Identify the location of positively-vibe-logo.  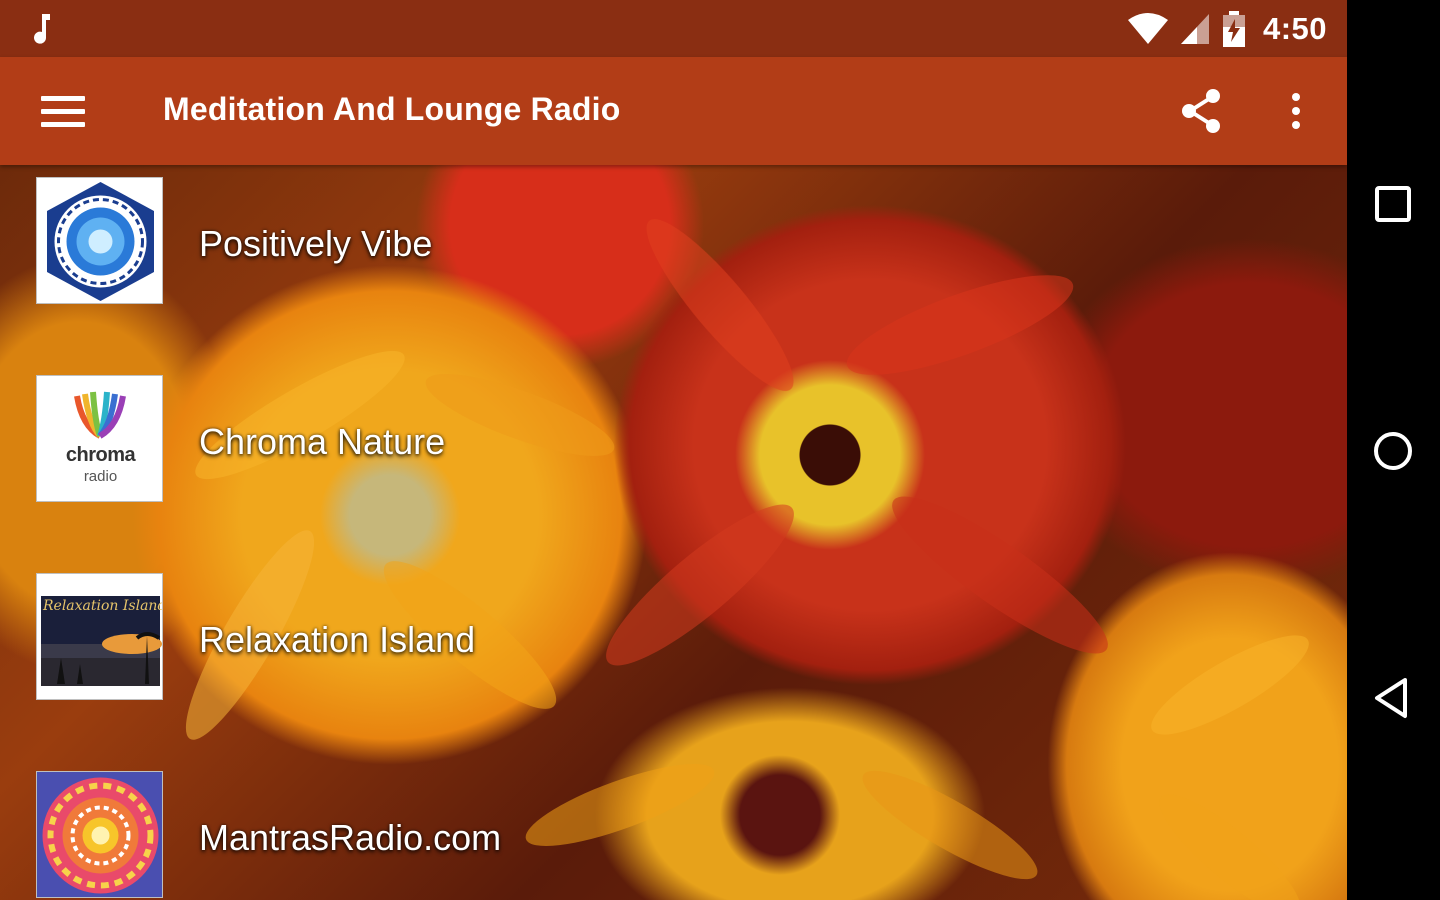
(99, 240).